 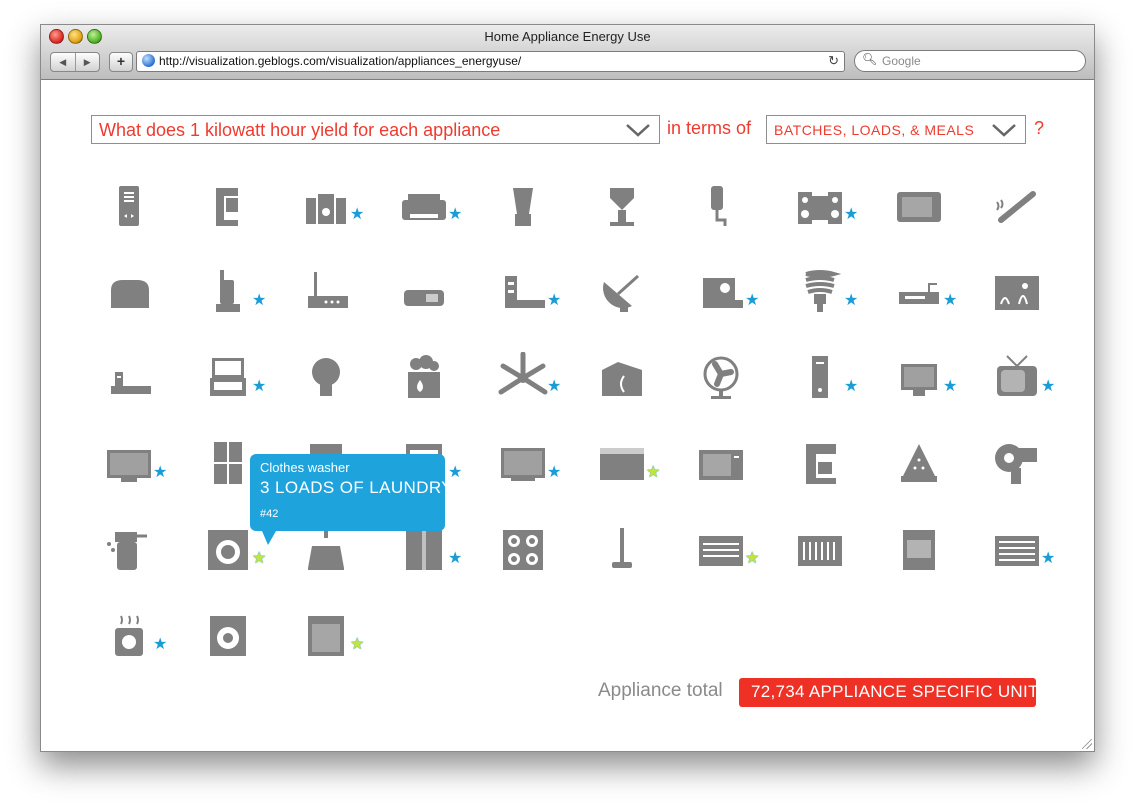 I want to click on chevron-down-icon, so click(x=1004, y=130).